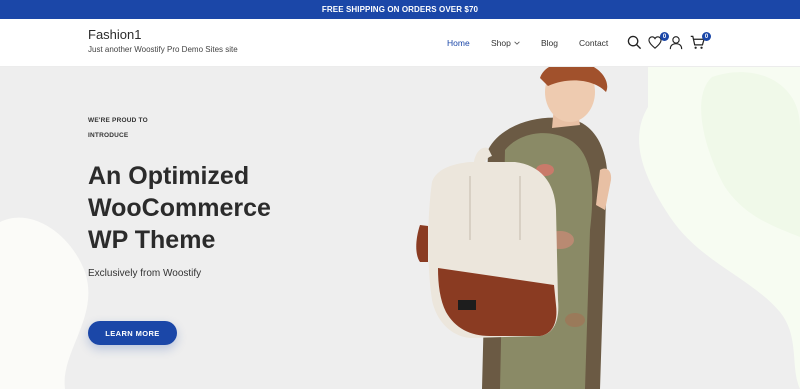  I want to click on hero-eyebrow-line2: INTRODUCE, so click(108, 135).